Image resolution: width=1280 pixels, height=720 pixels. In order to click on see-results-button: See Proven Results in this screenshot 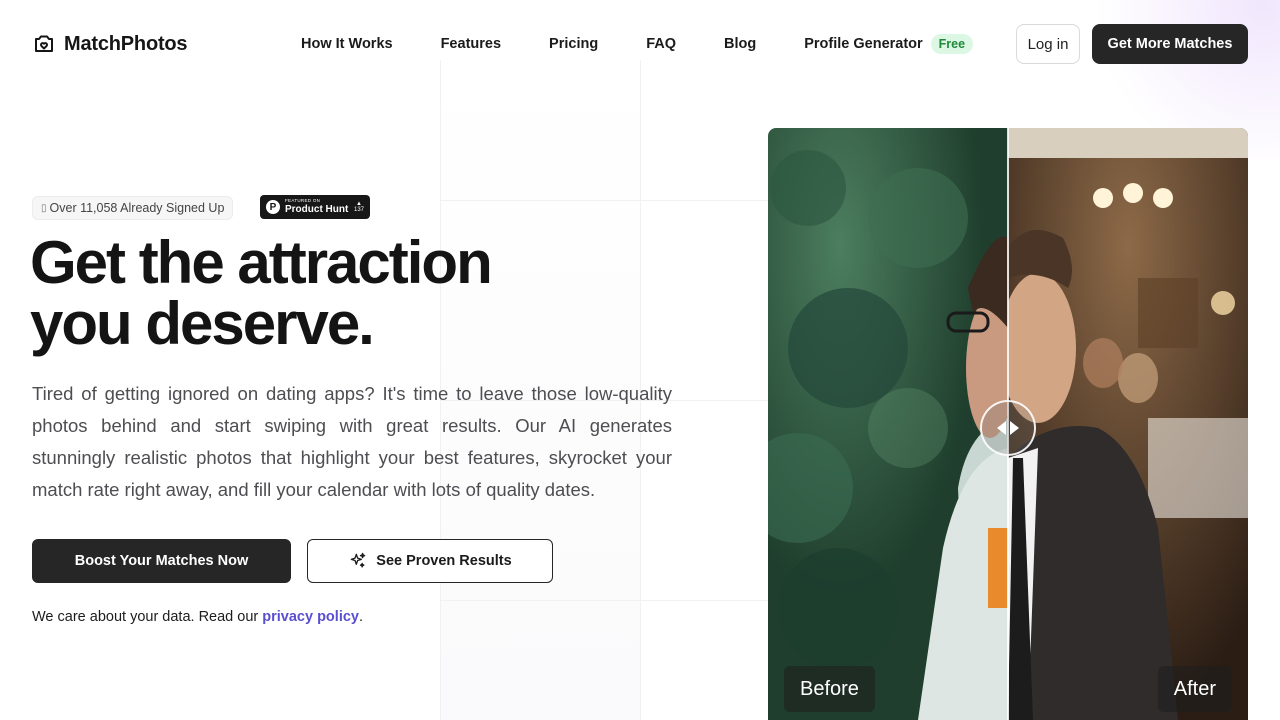, I will do `click(430, 561)`.